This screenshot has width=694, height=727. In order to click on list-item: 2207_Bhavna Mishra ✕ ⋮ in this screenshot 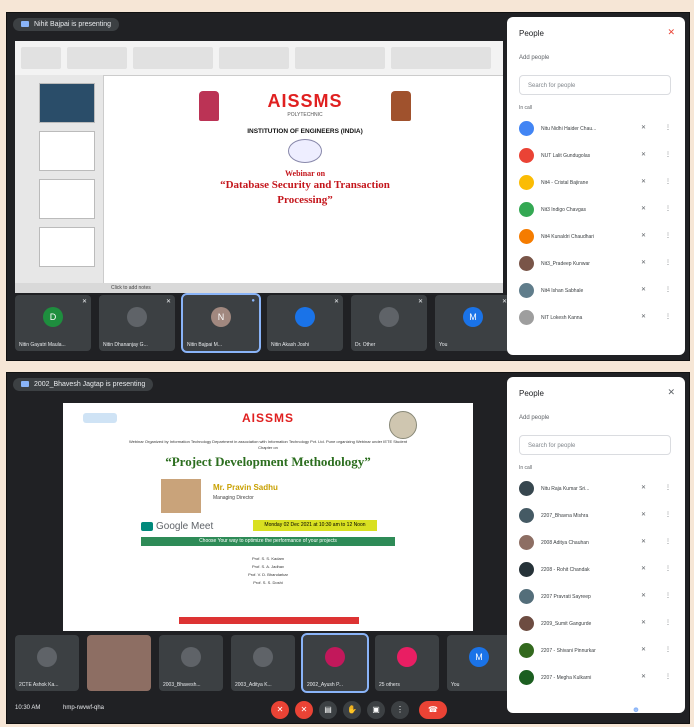, I will do `click(597, 517)`.